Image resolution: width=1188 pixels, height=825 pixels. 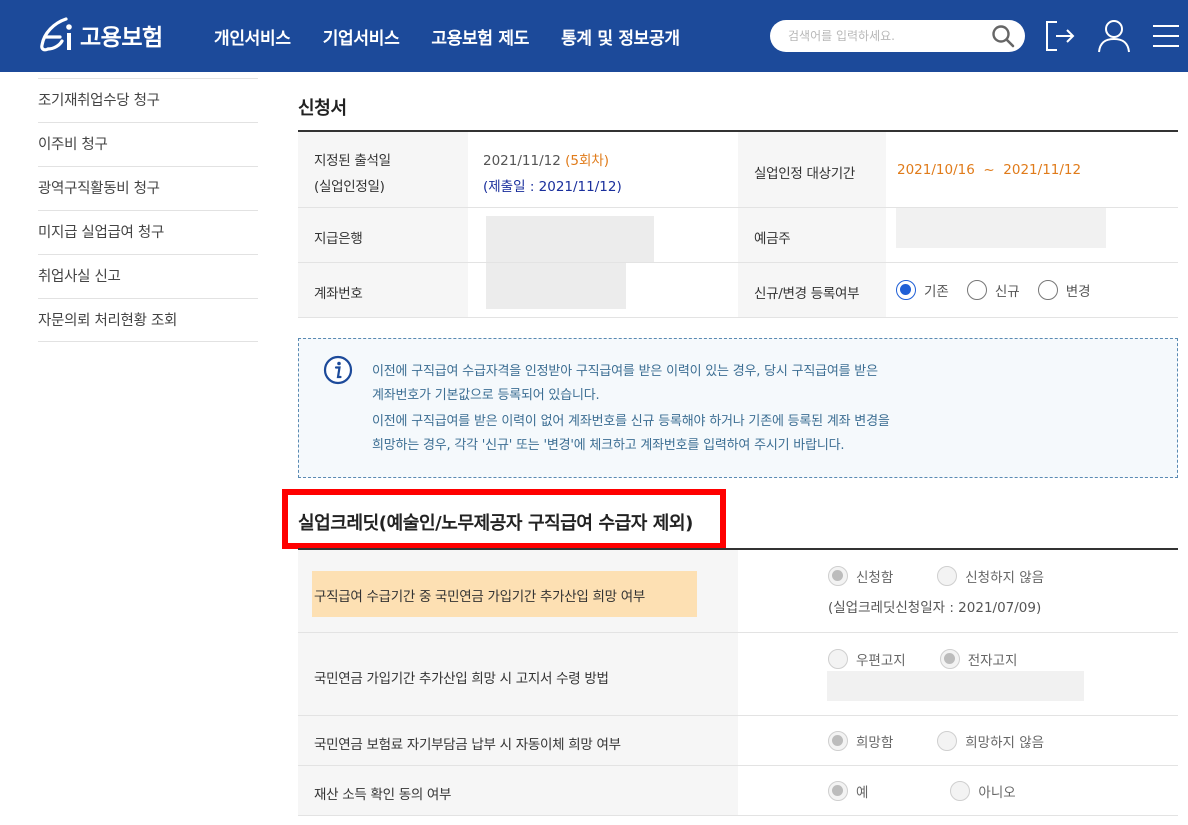 I want to click on credit-row-3-header: 국민연금 보험료 자기부담금 납부 시 자동이체 희망 여부, so click(x=518, y=740).